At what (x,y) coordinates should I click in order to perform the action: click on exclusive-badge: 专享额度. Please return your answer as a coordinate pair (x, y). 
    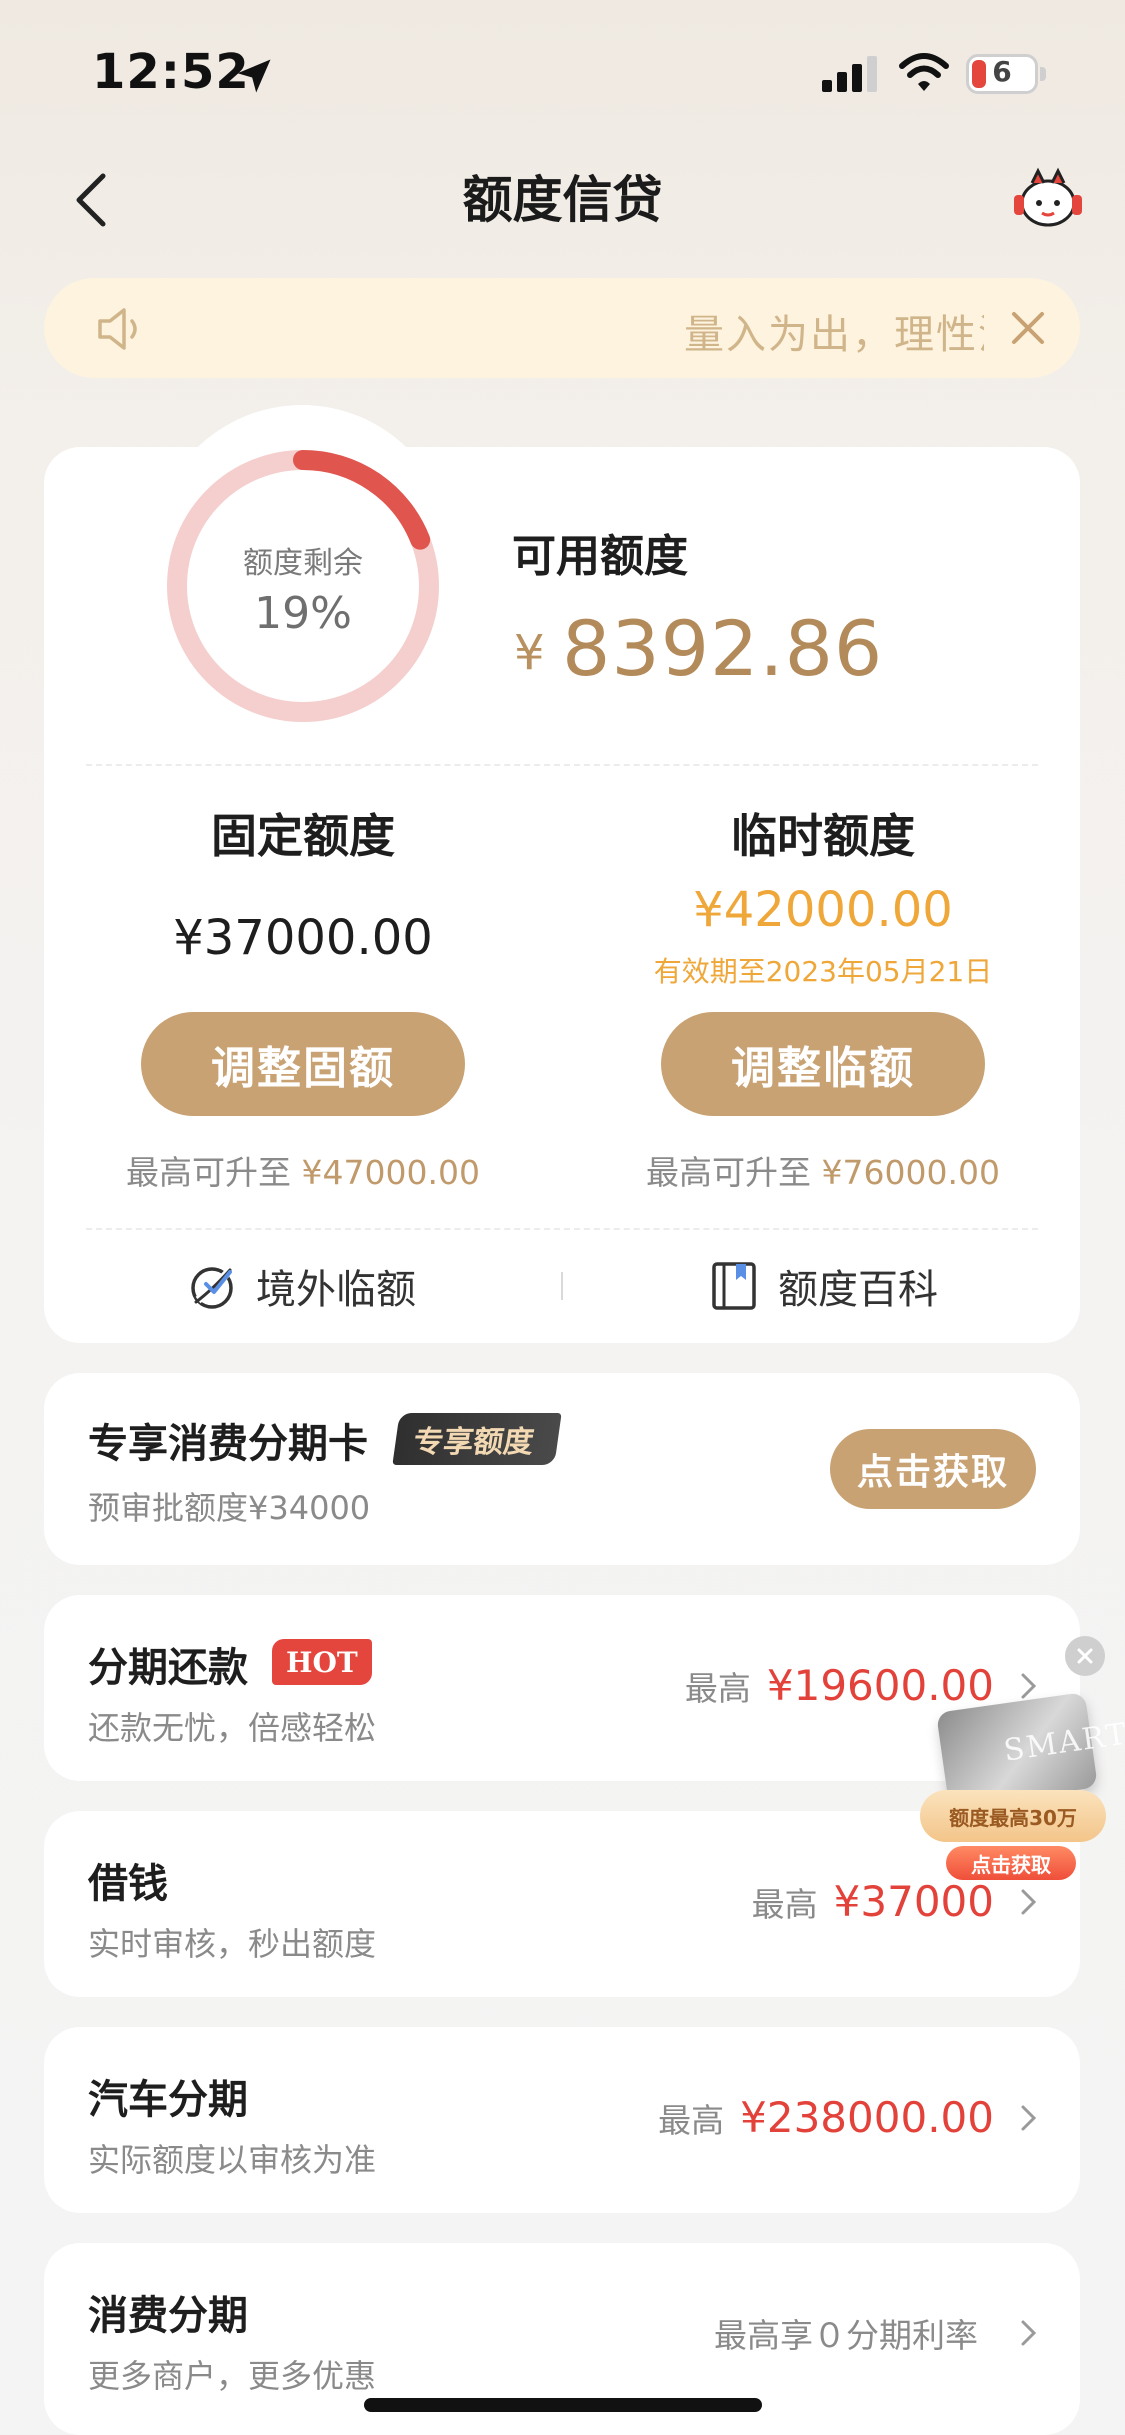
    Looking at the image, I should click on (477, 1439).